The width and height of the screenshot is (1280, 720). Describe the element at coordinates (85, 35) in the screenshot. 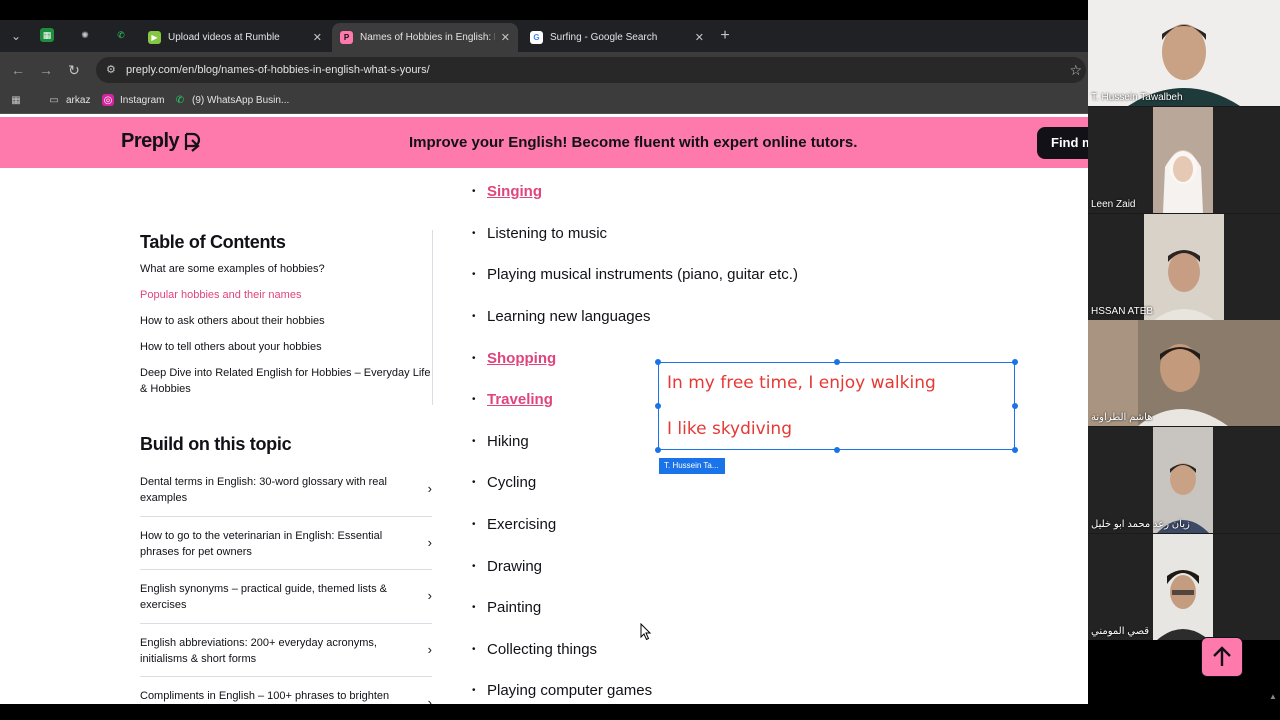

I see `chatgpt-icon: ✺` at that location.